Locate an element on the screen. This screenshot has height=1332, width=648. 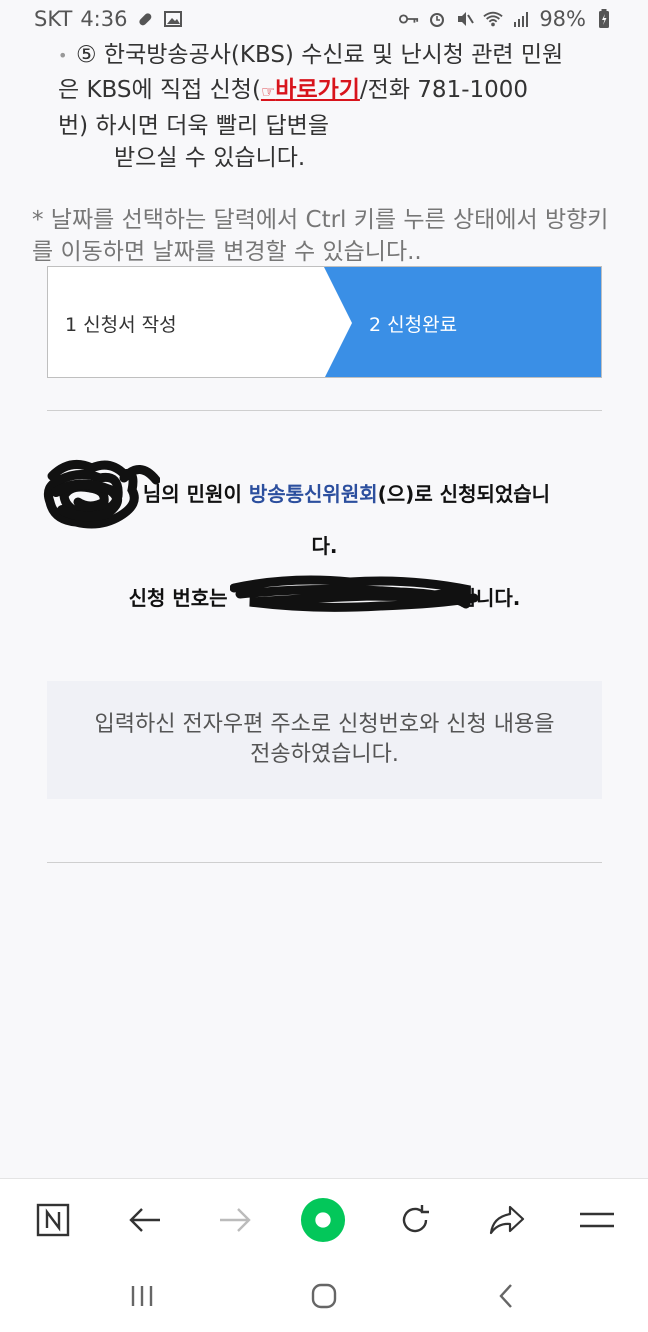
step-complete: 2 신청완료 is located at coordinates (462, 322).